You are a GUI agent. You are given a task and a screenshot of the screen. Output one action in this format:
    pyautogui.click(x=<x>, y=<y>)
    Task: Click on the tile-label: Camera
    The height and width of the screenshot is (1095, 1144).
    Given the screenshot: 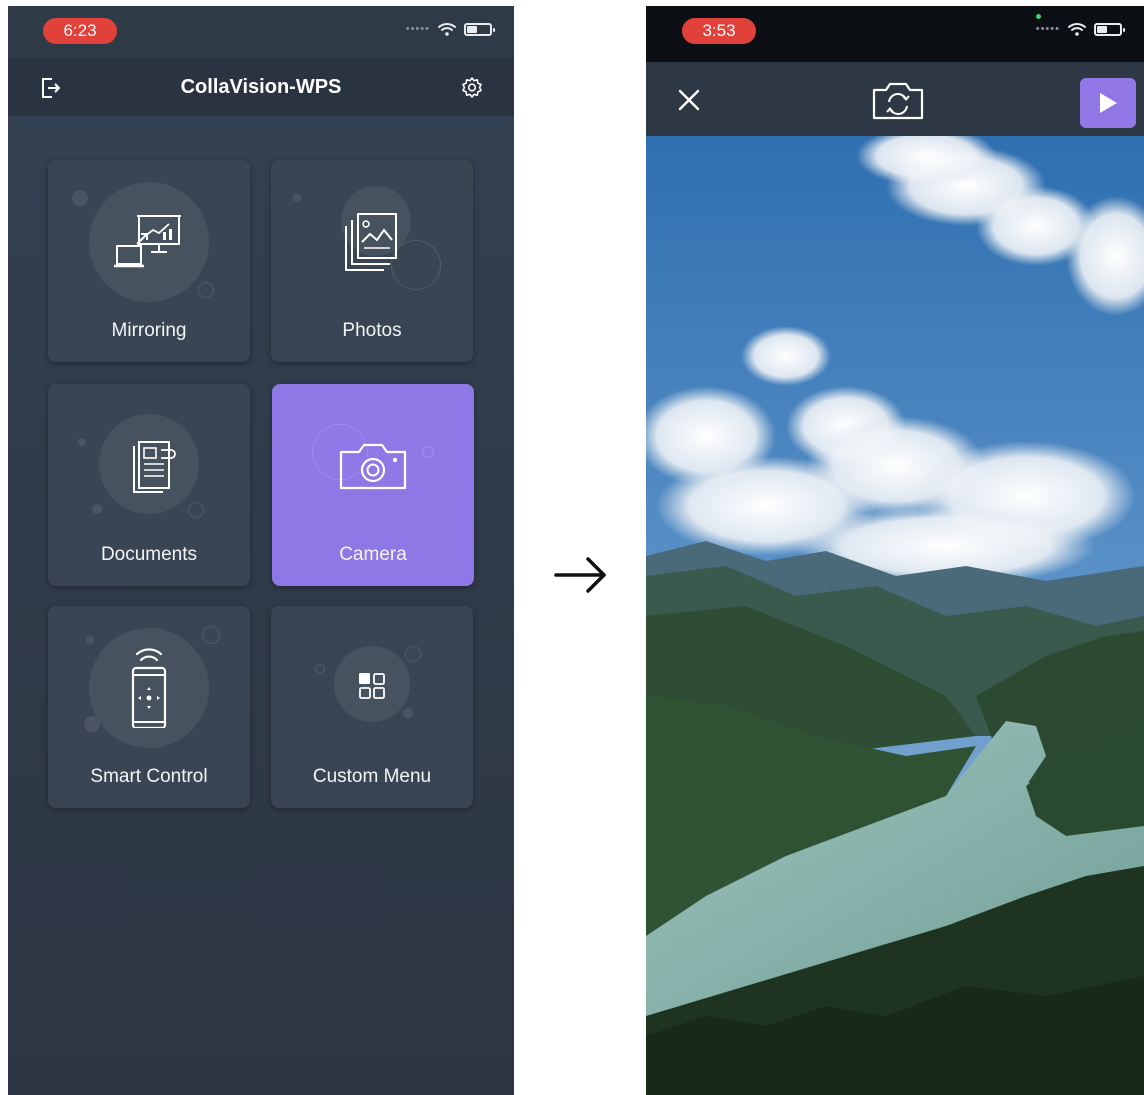 What is the action you would take?
    pyautogui.click(x=373, y=554)
    